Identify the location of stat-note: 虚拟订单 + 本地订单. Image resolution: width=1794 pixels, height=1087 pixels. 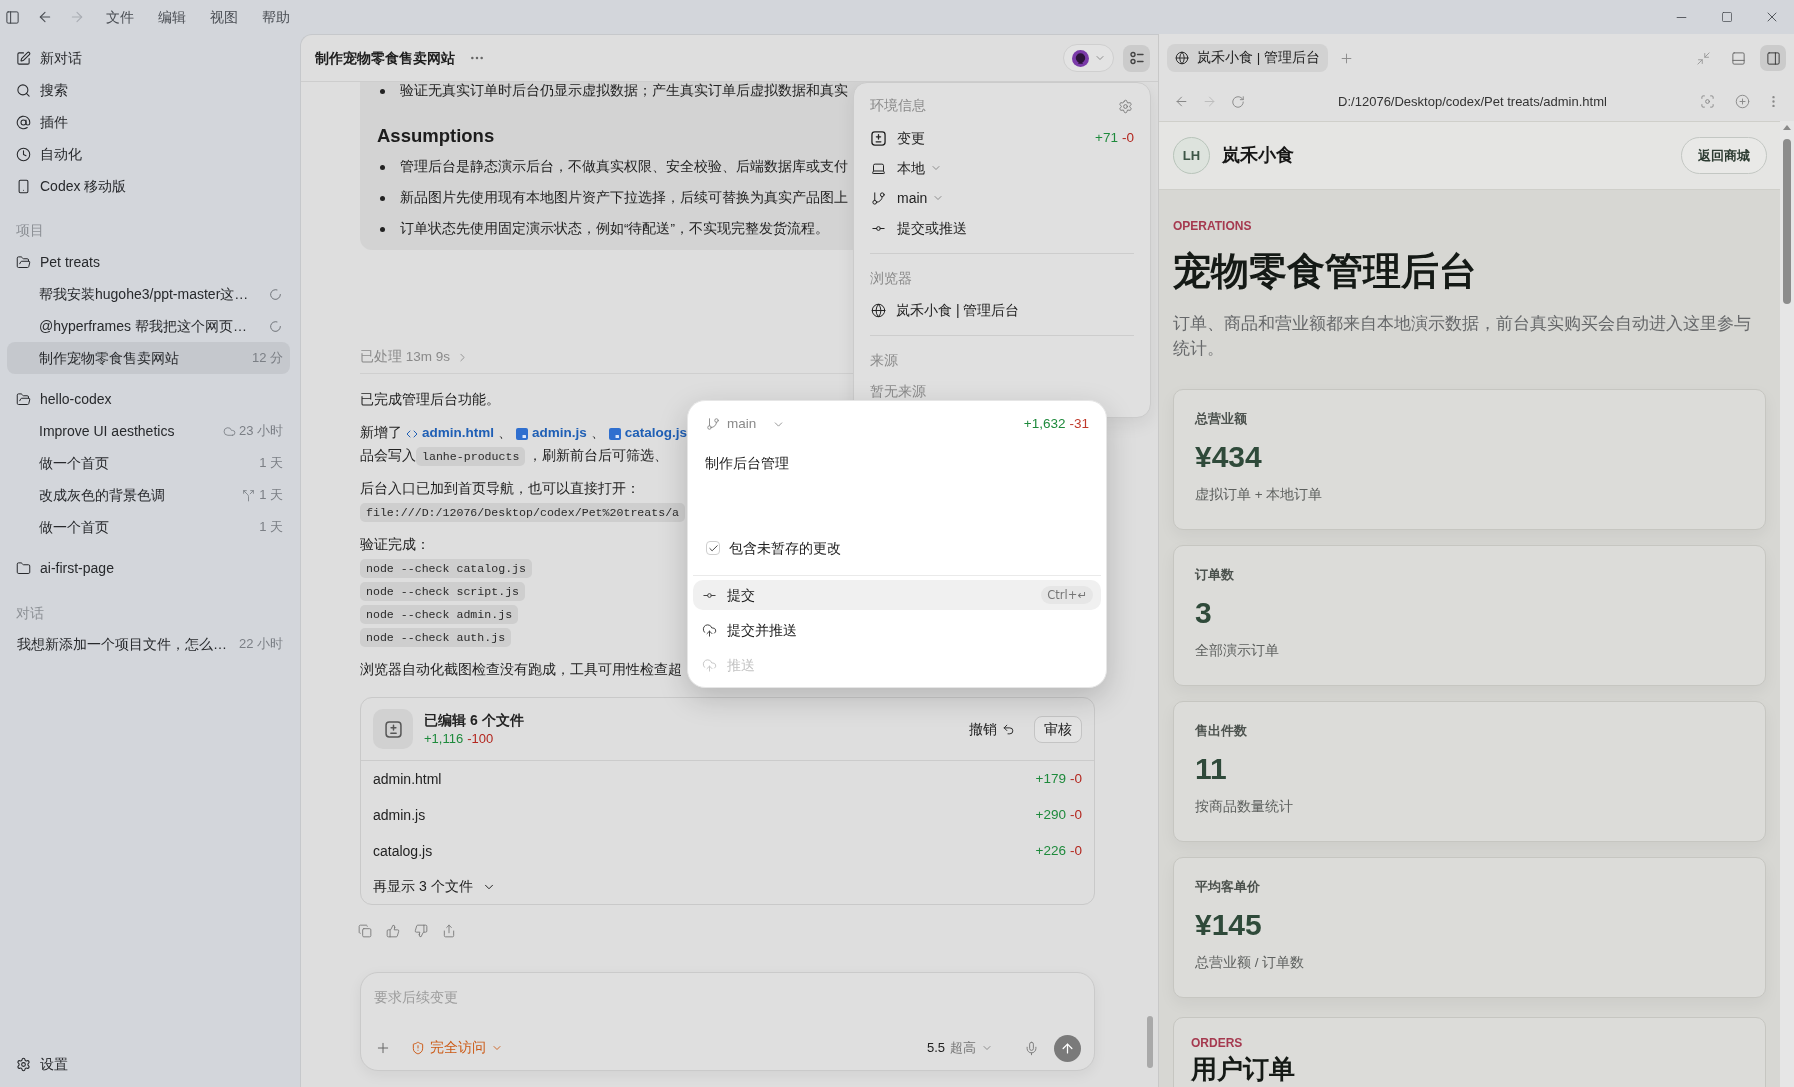
(1259, 495).